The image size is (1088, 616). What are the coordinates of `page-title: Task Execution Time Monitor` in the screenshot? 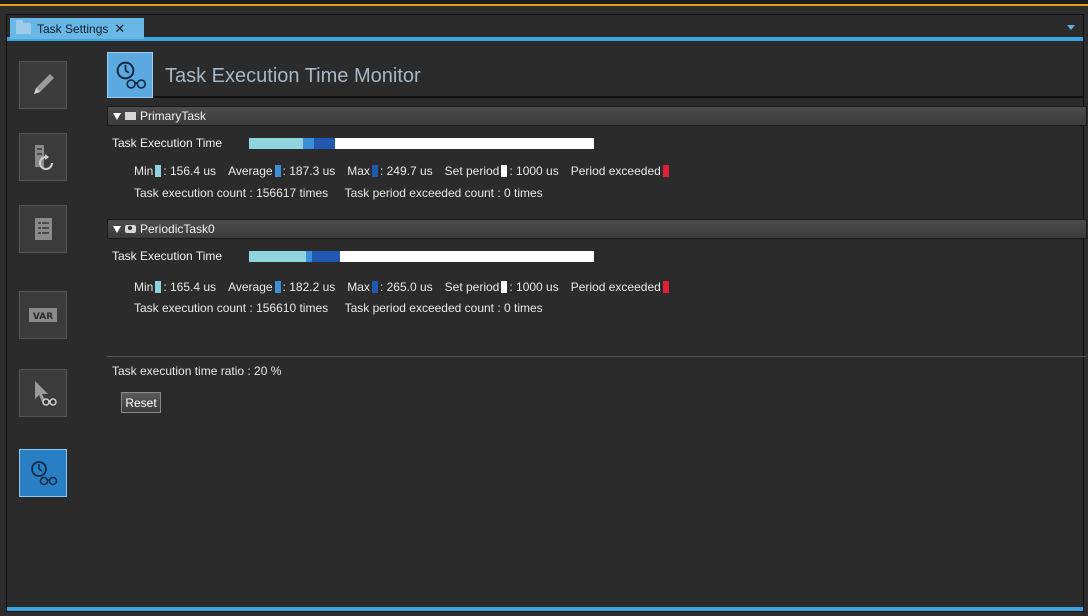 It's located at (293, 76).